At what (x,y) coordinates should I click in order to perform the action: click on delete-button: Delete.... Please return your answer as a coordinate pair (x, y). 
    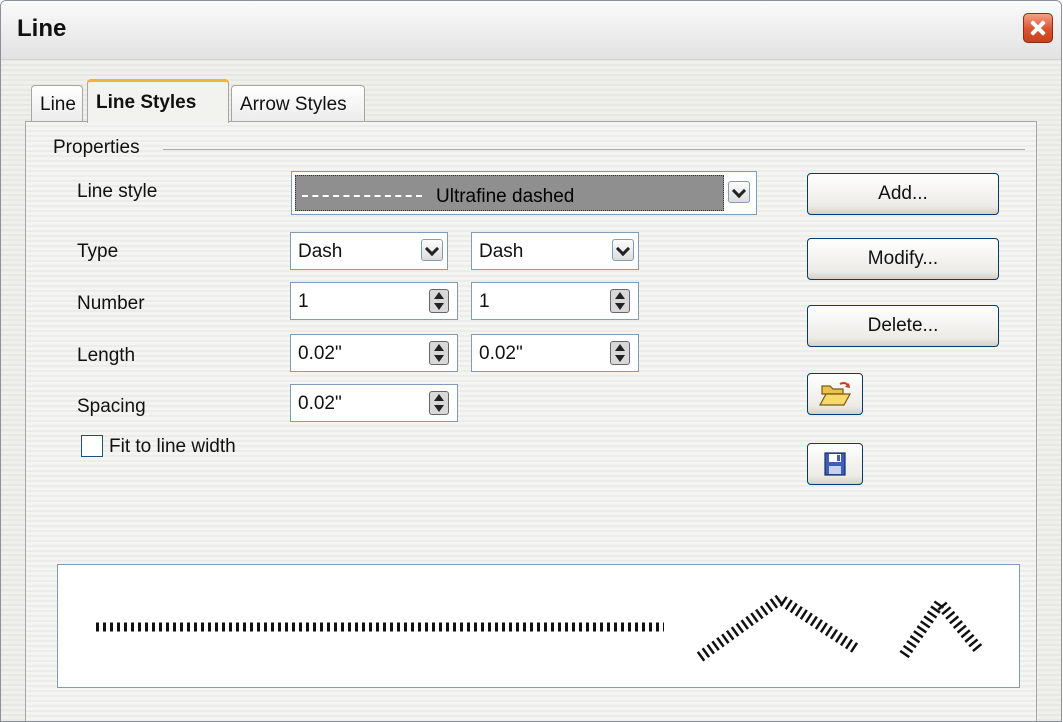
    Looking at the image, I should click on (903, 326).